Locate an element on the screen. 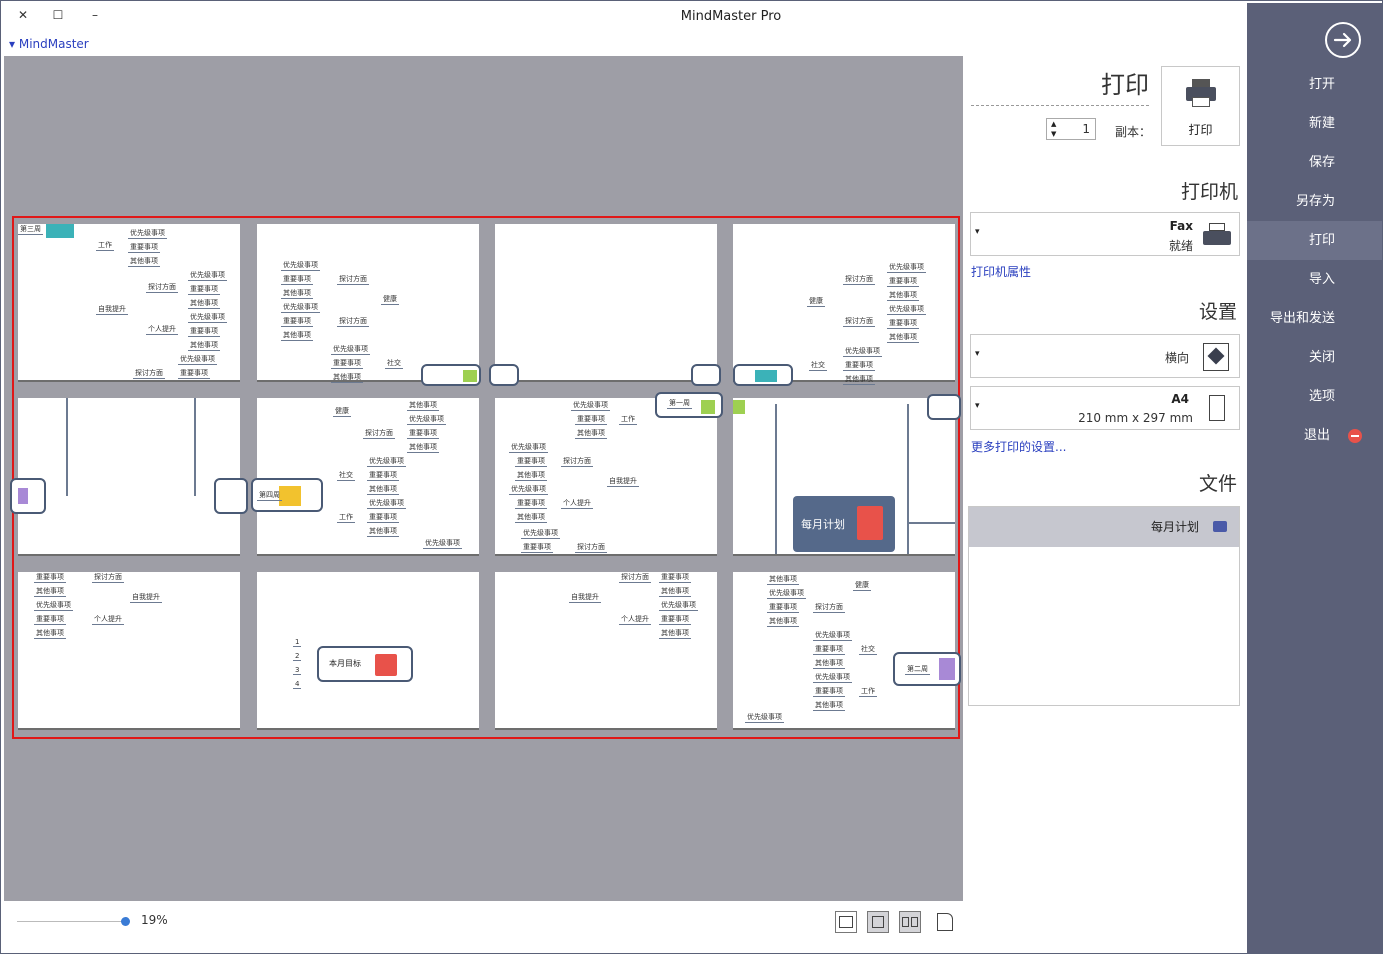  printer-properties-link: 打印机属性 is located at coordinates (1001, 271).